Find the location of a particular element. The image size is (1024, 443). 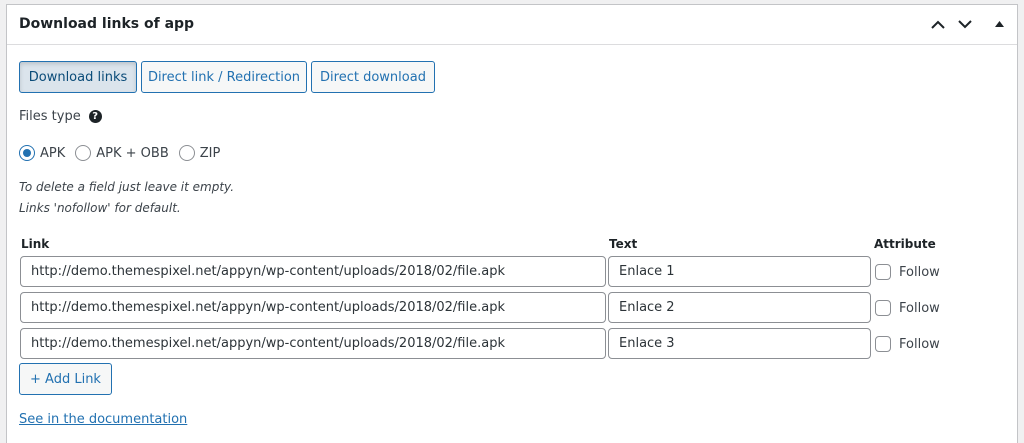

files-type-radio-group: APK APK + OBB ZIP is located at coordinates (124, 153).